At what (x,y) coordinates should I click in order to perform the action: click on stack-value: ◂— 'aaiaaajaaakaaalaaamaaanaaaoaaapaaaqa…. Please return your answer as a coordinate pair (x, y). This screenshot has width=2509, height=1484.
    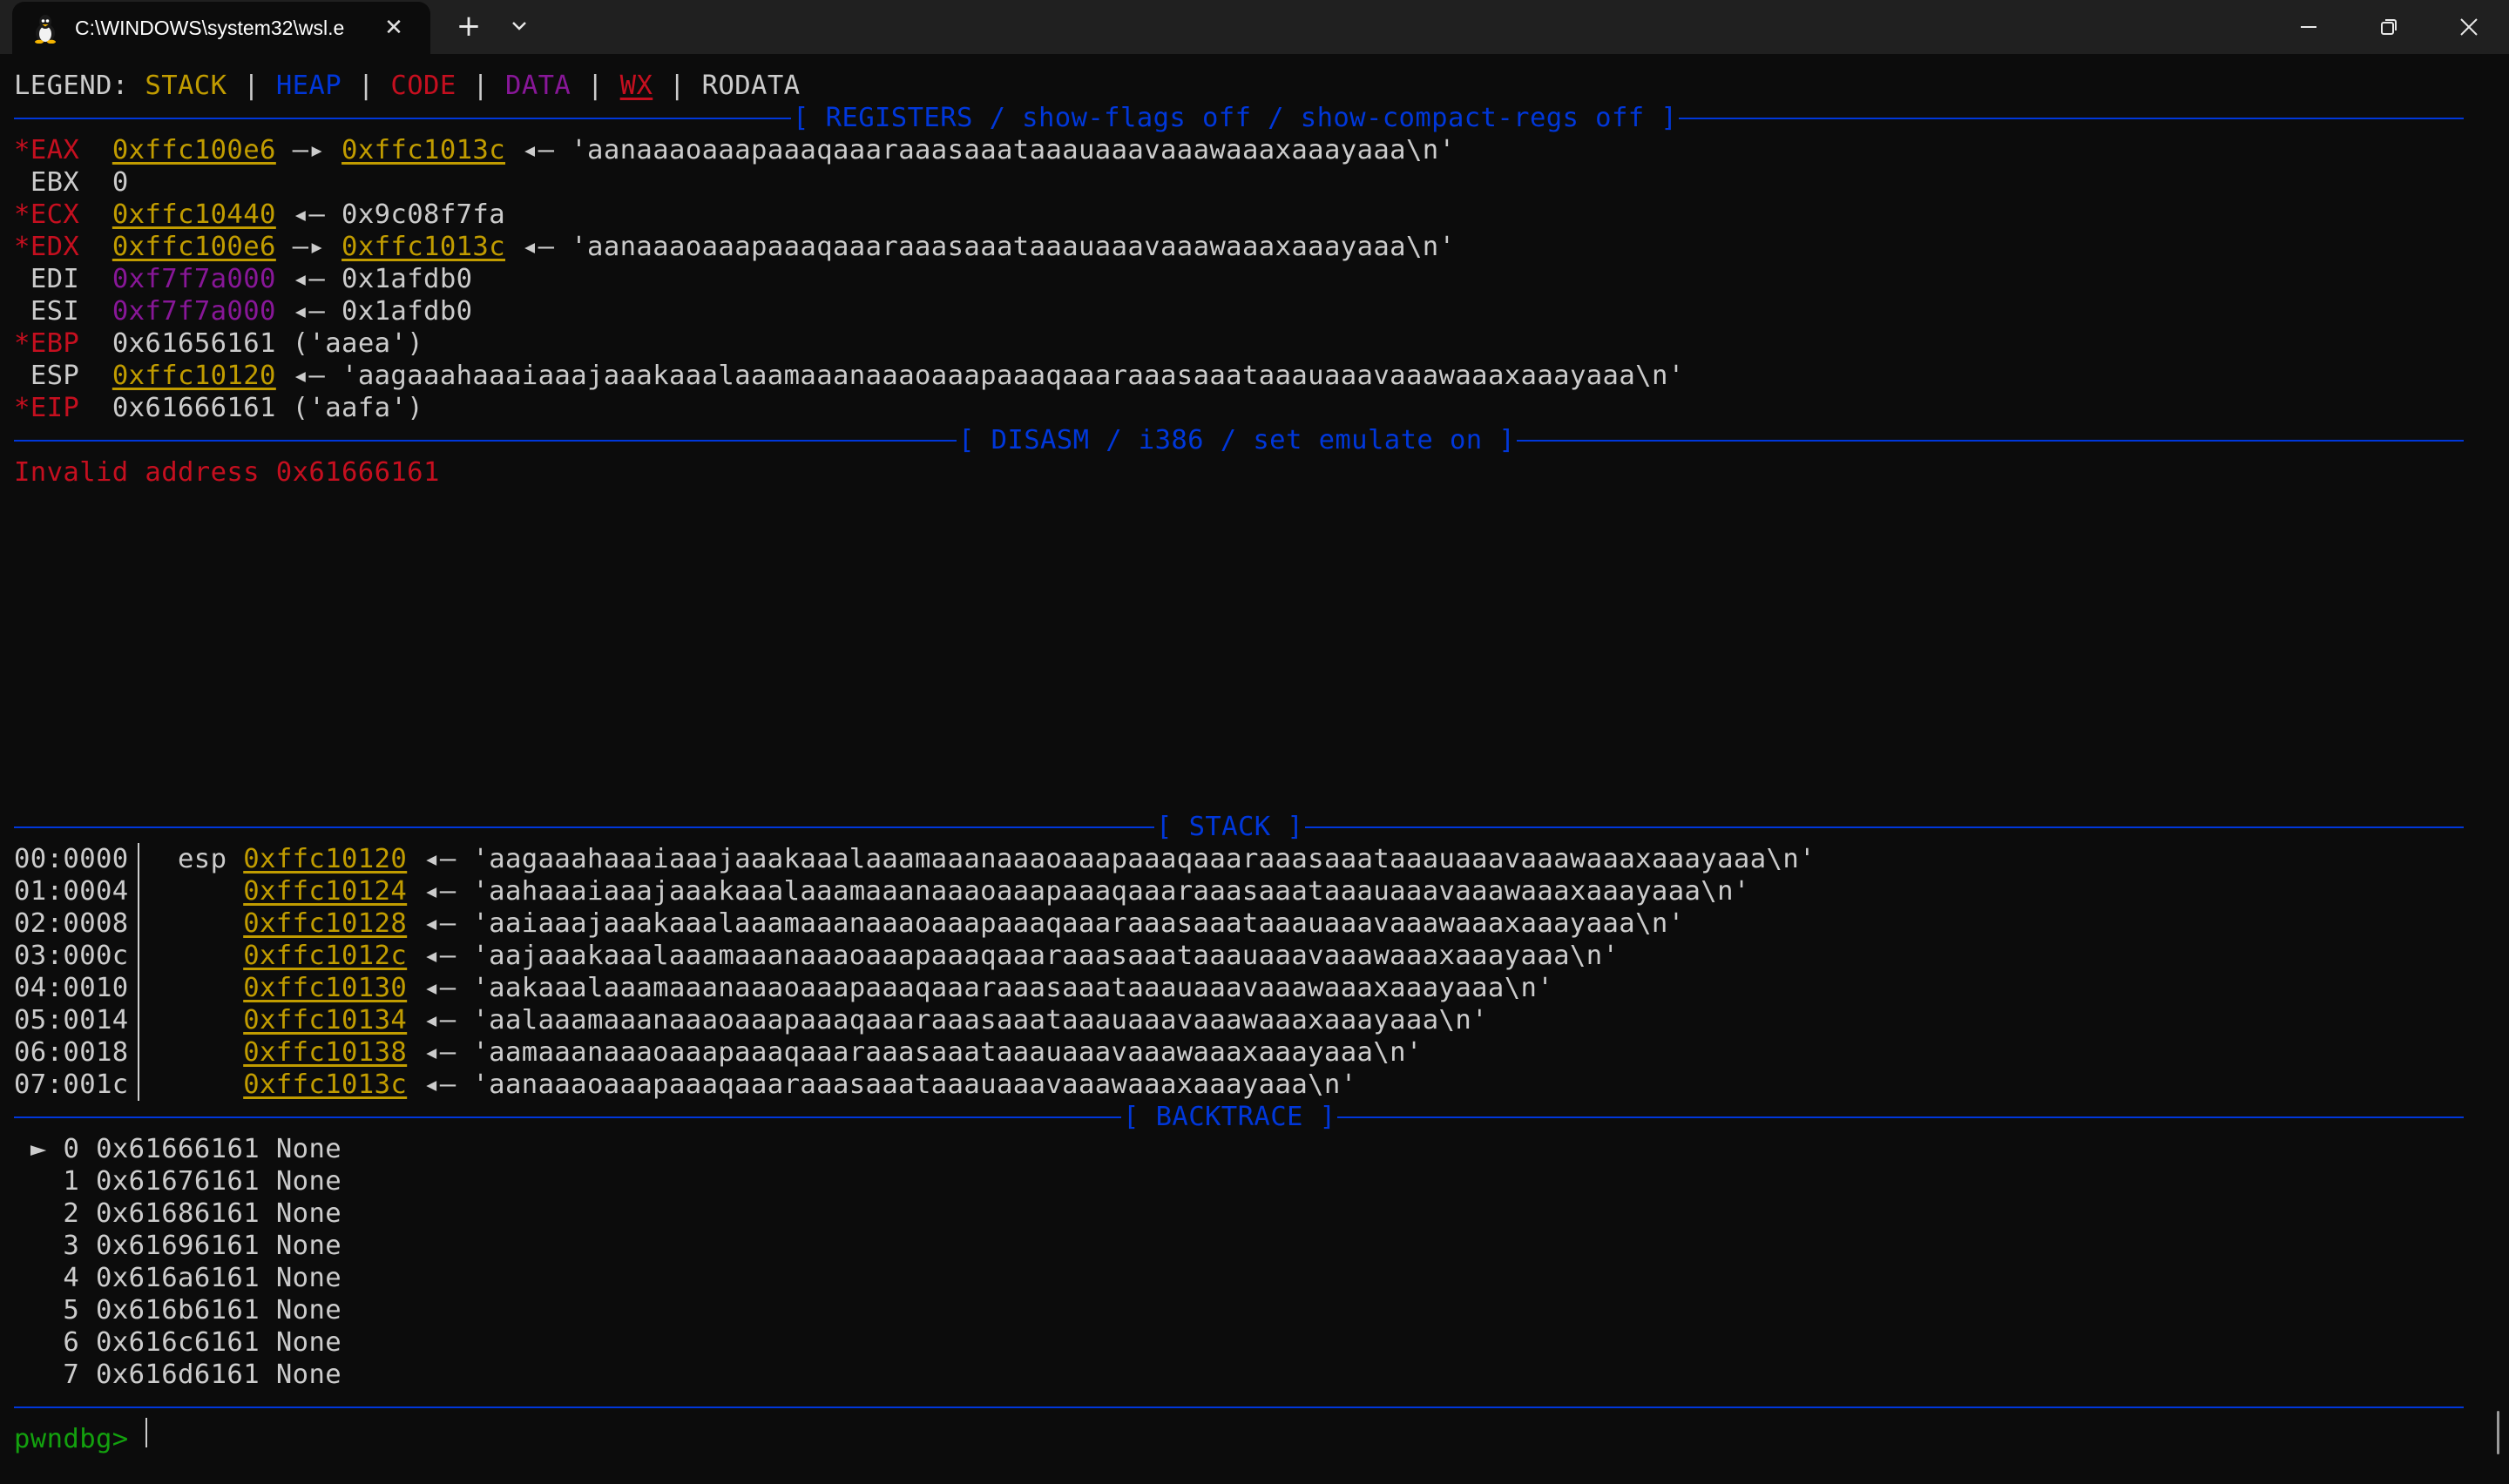
    Looking at the image, I should click on (1046, 924).